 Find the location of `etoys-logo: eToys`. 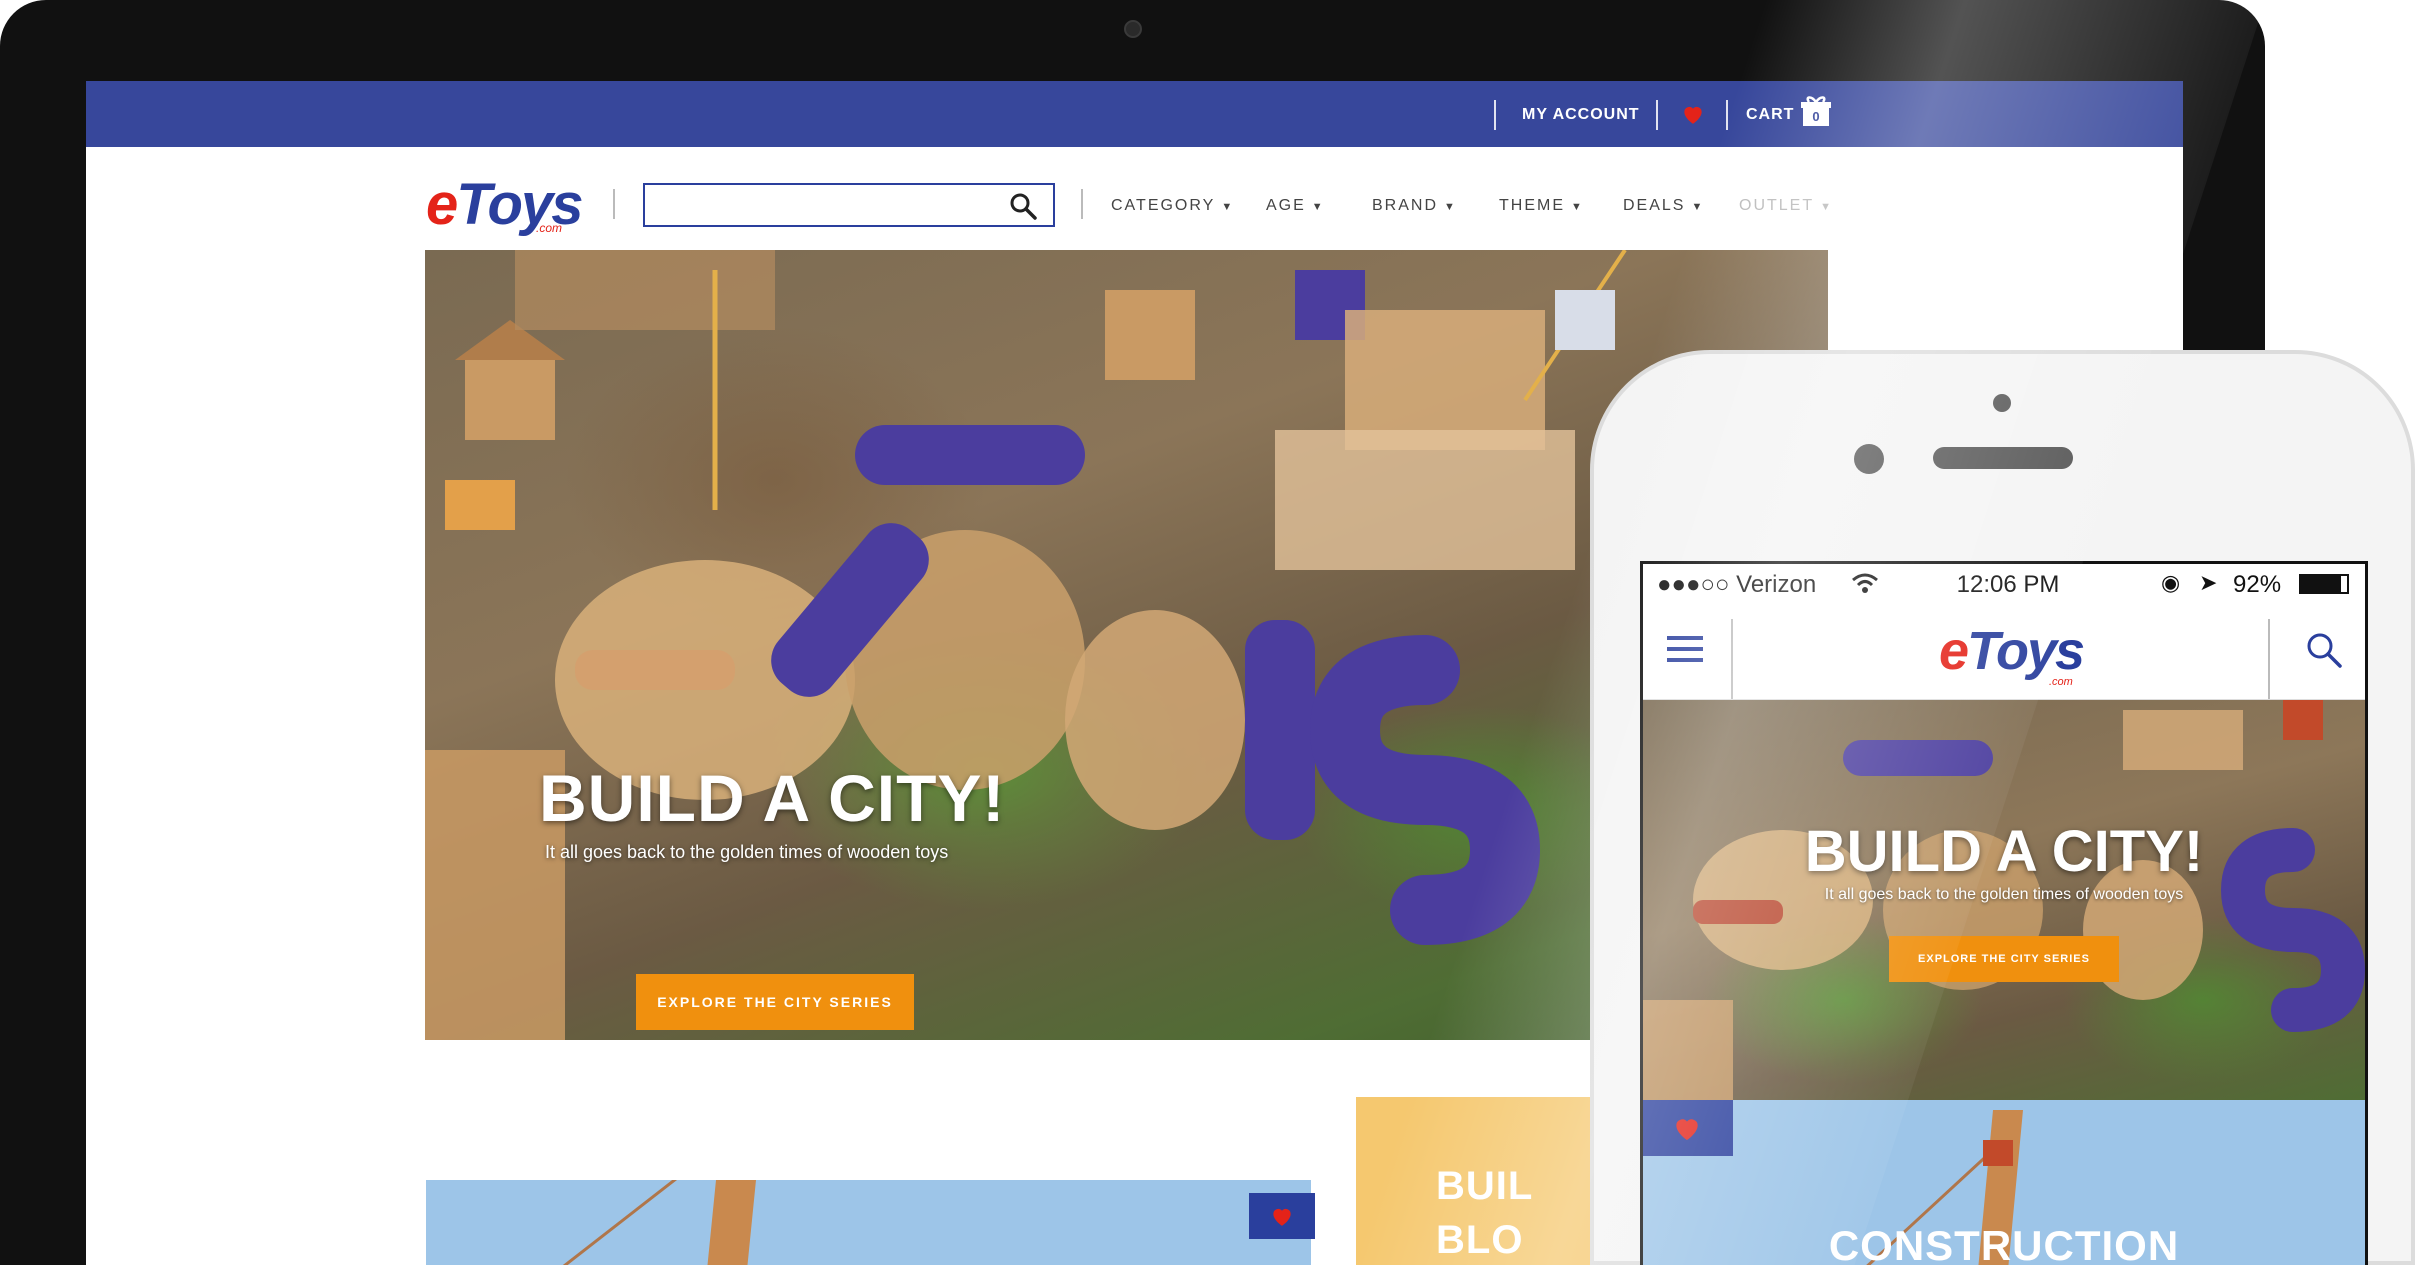

etoys-logo: eToys is located at coordinates (2012, 651).